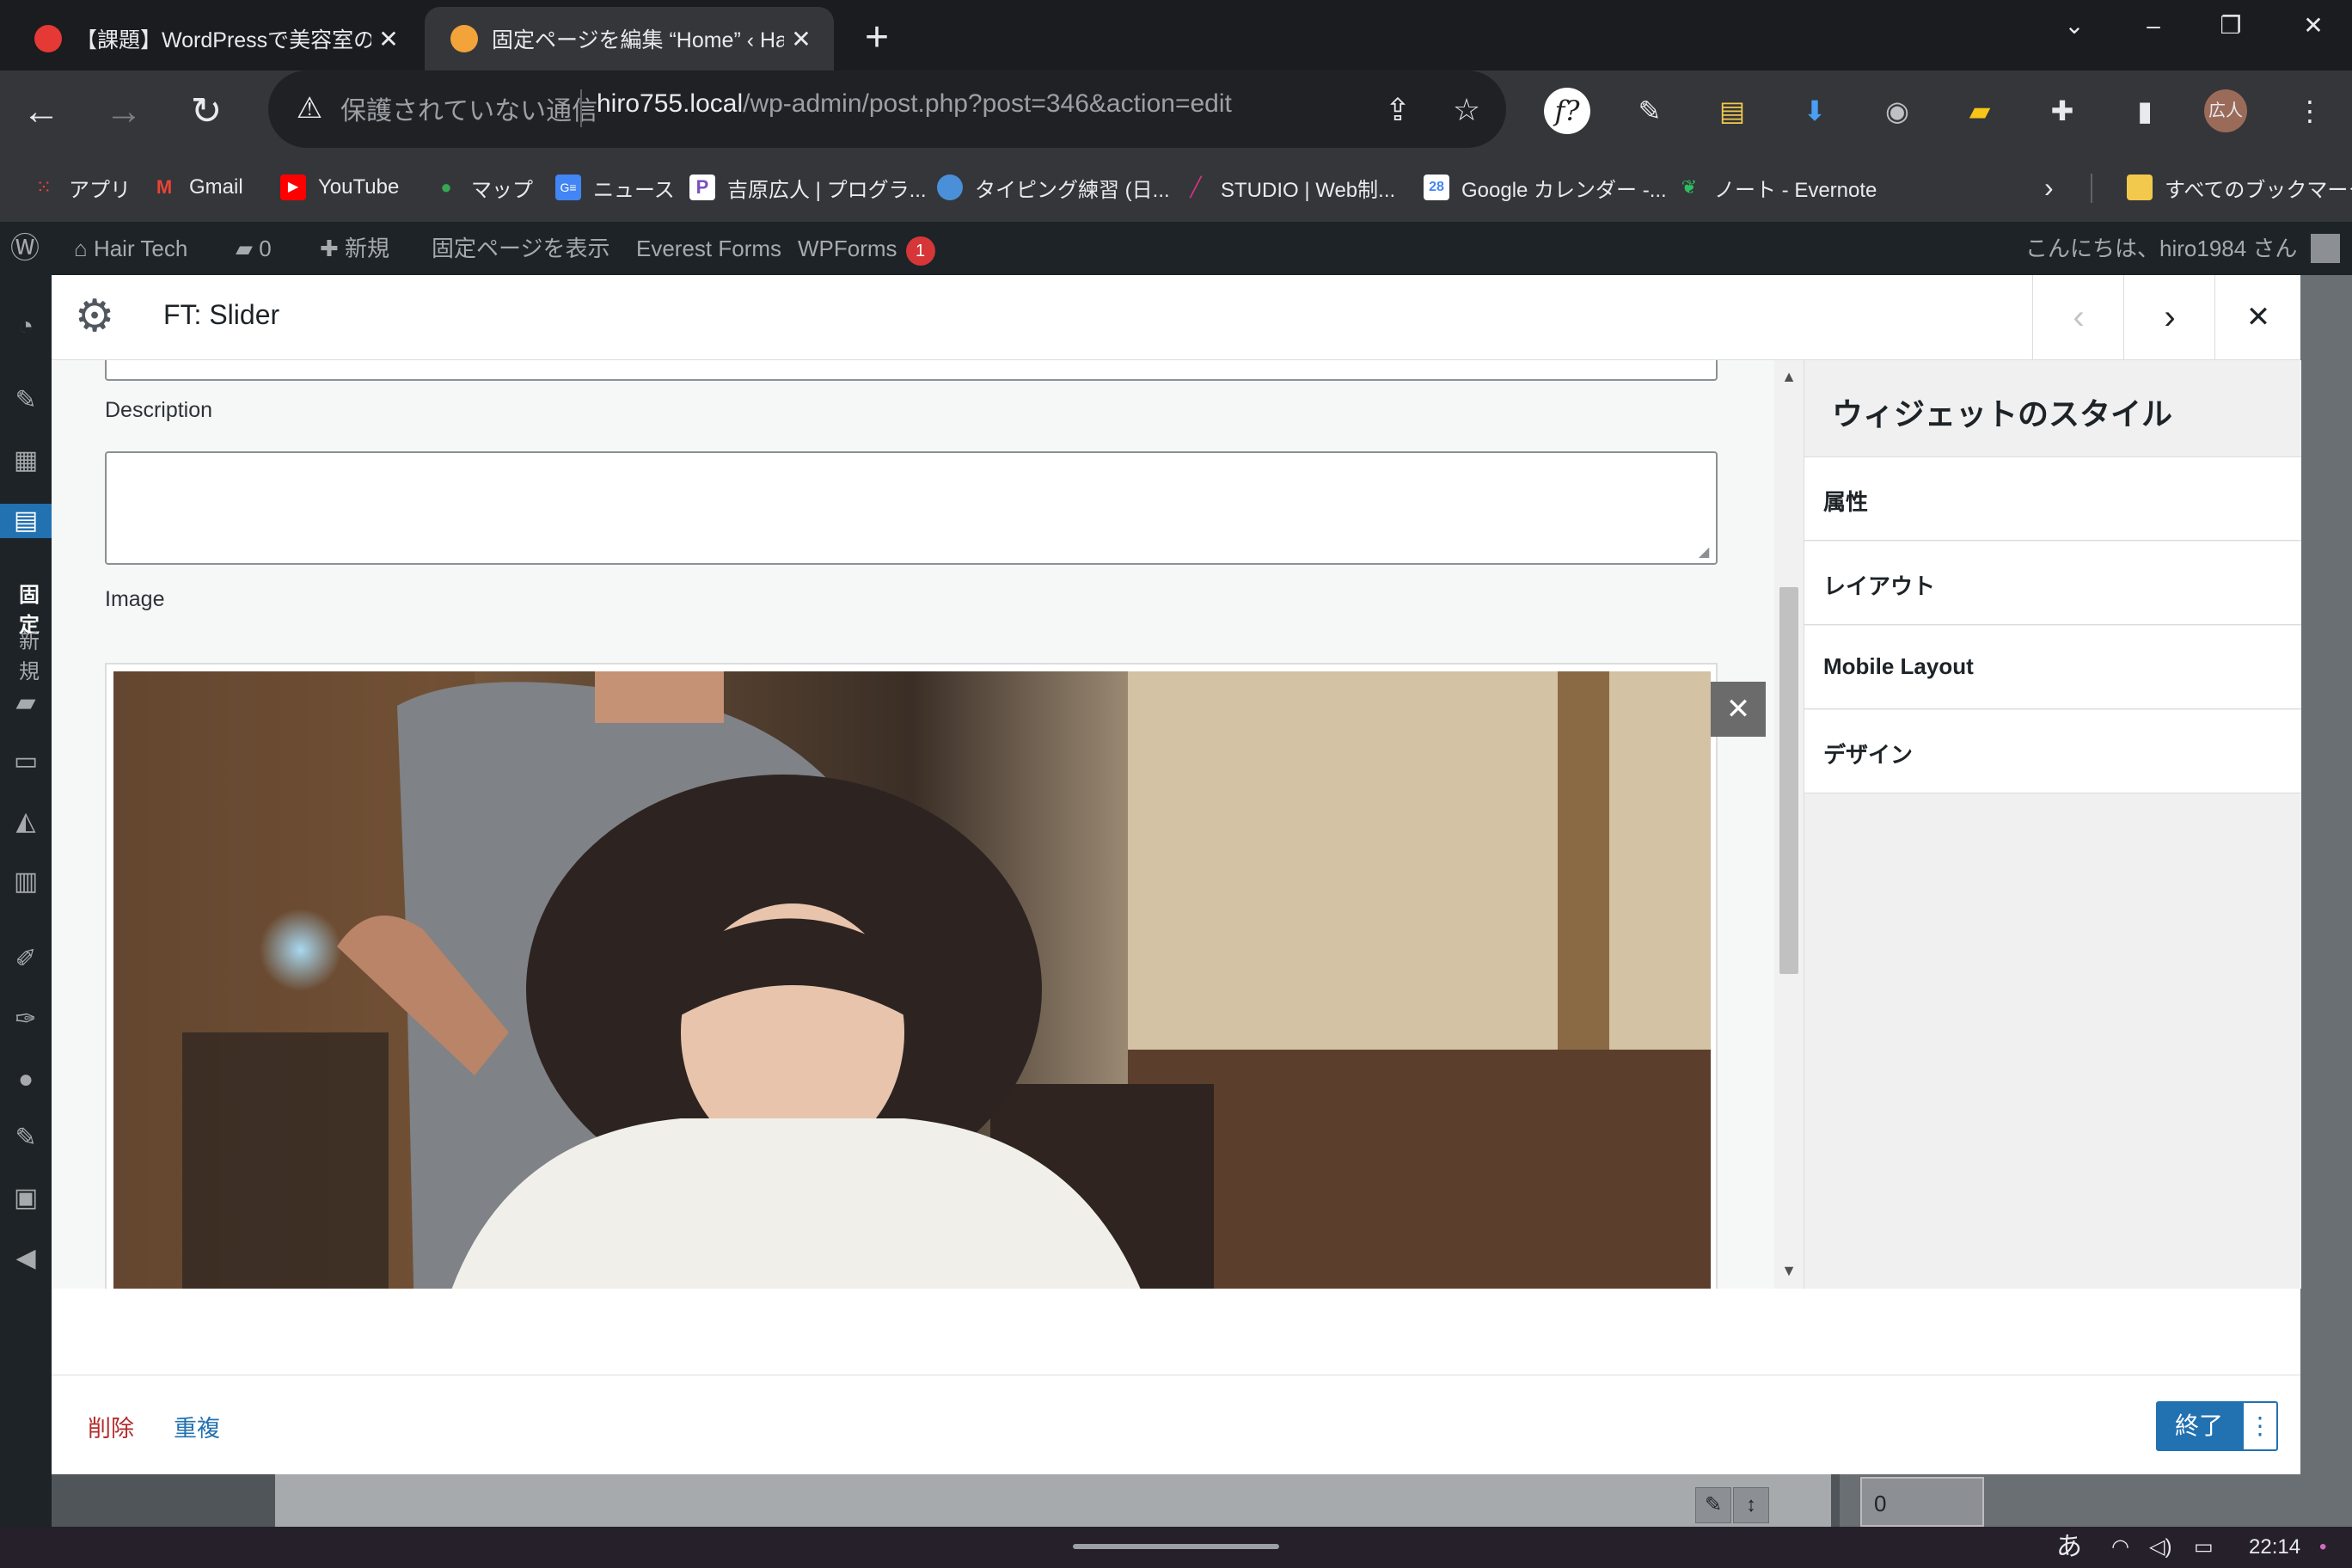 This screenshot has height=1568, width=2352. What do you see at coordinates (877, 38) in the screenshot?
I see `new-tab-icon: +` at bounding box center [877, 38].